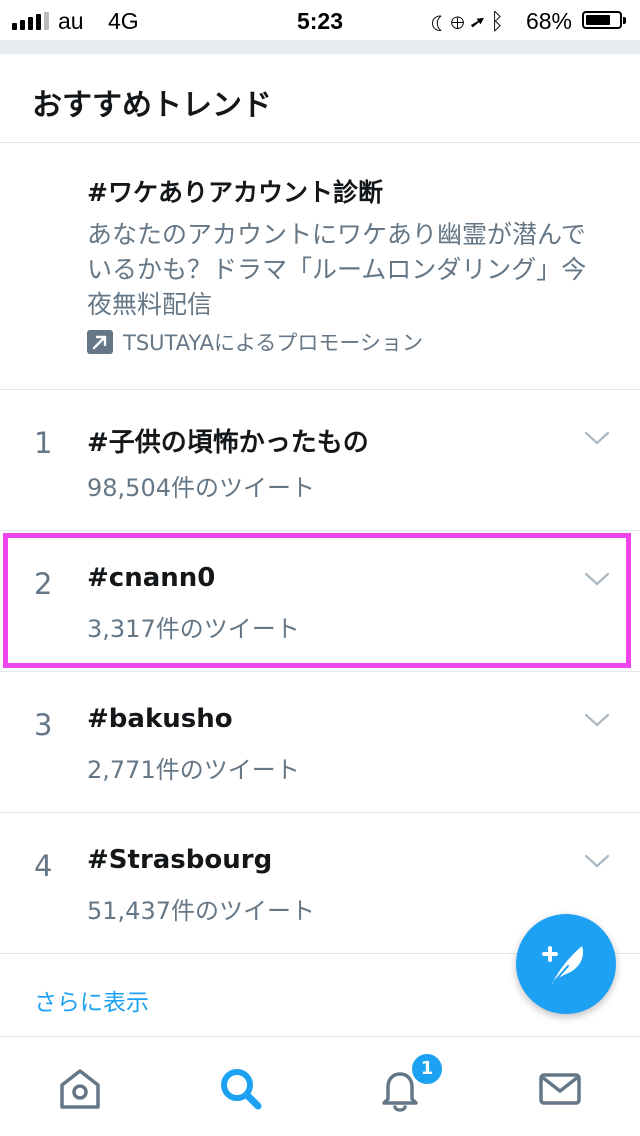 The width and height of the screenshot is (640, 1136). I want to click on status-icons: ☾⊕➚ᛒ, so click(470, 21).